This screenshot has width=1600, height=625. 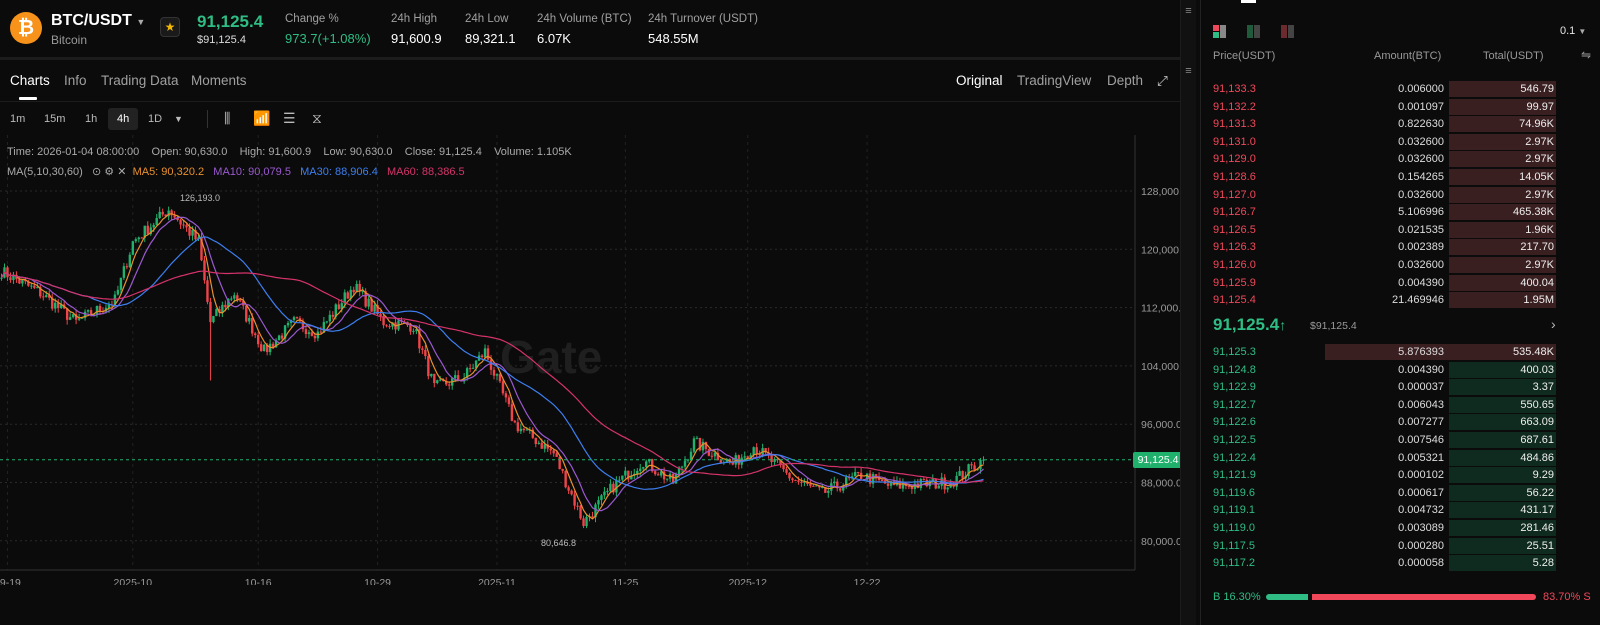 I want to click on bid-row: 91,124.8 0.004390 400.03, so click(x=1383, y=369).